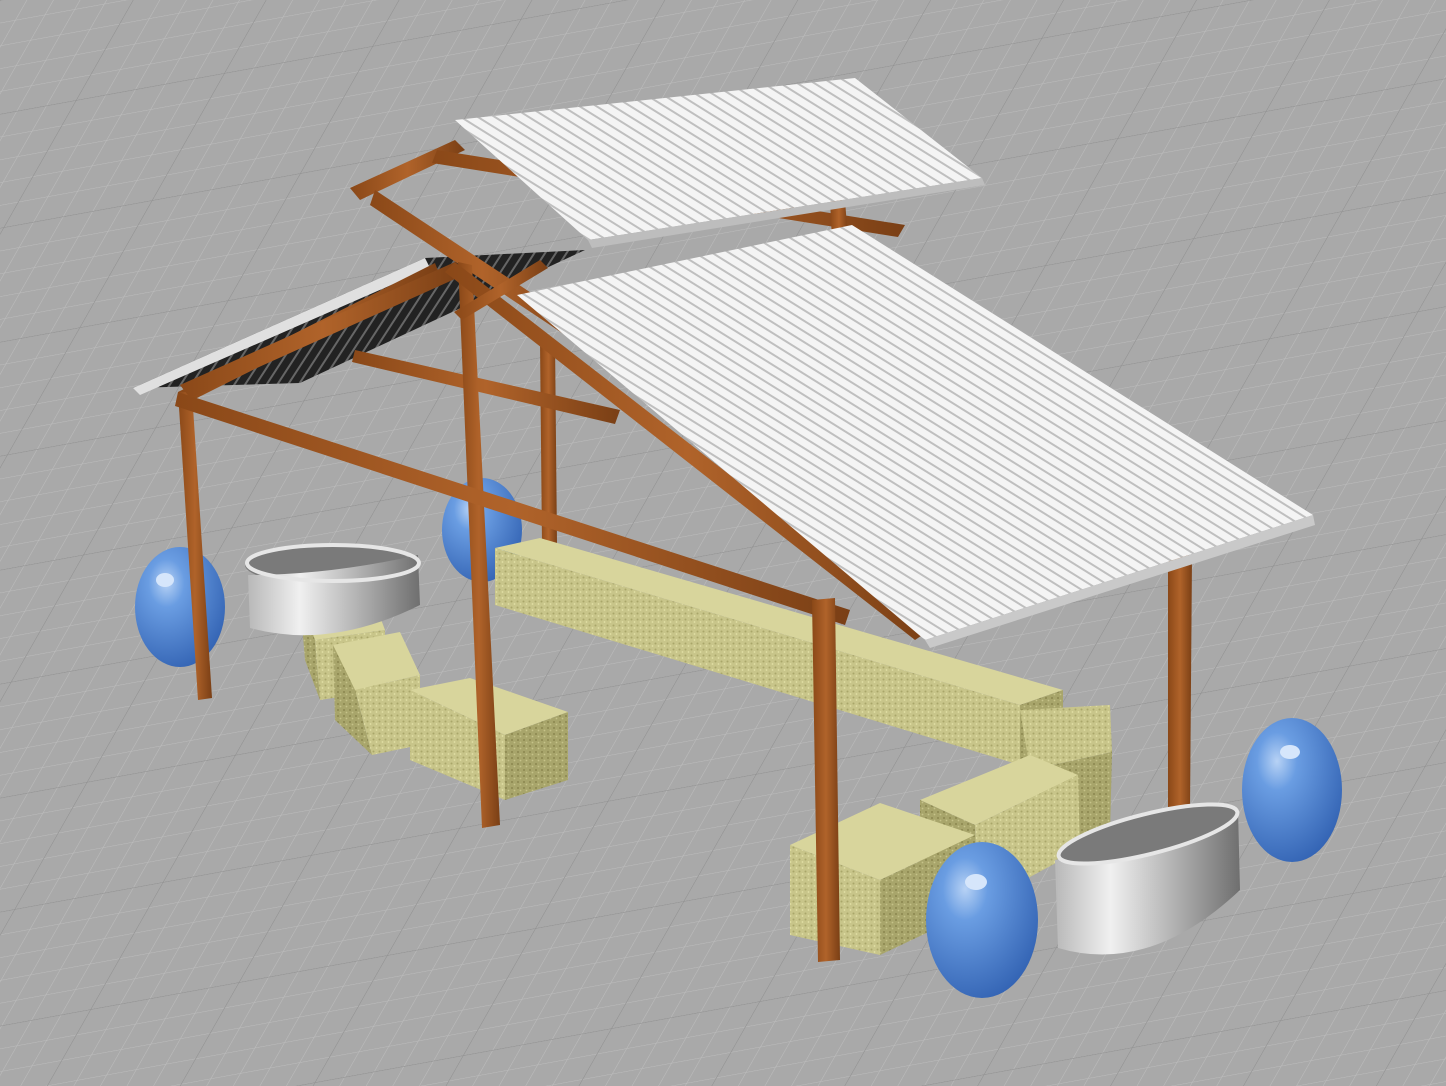  Describe the element at coordinates (1292, 790) in the screenshot. I see `barrel-right-back` at that location.